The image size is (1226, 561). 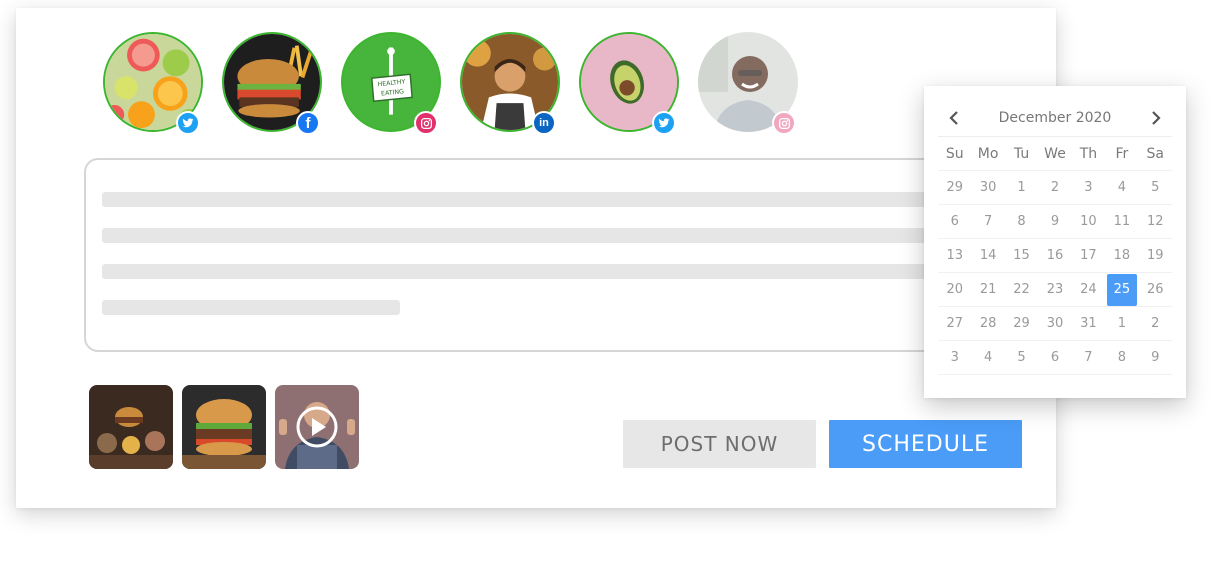 I want to click on calendar-day-label: 6, so click(x=954, y=221).